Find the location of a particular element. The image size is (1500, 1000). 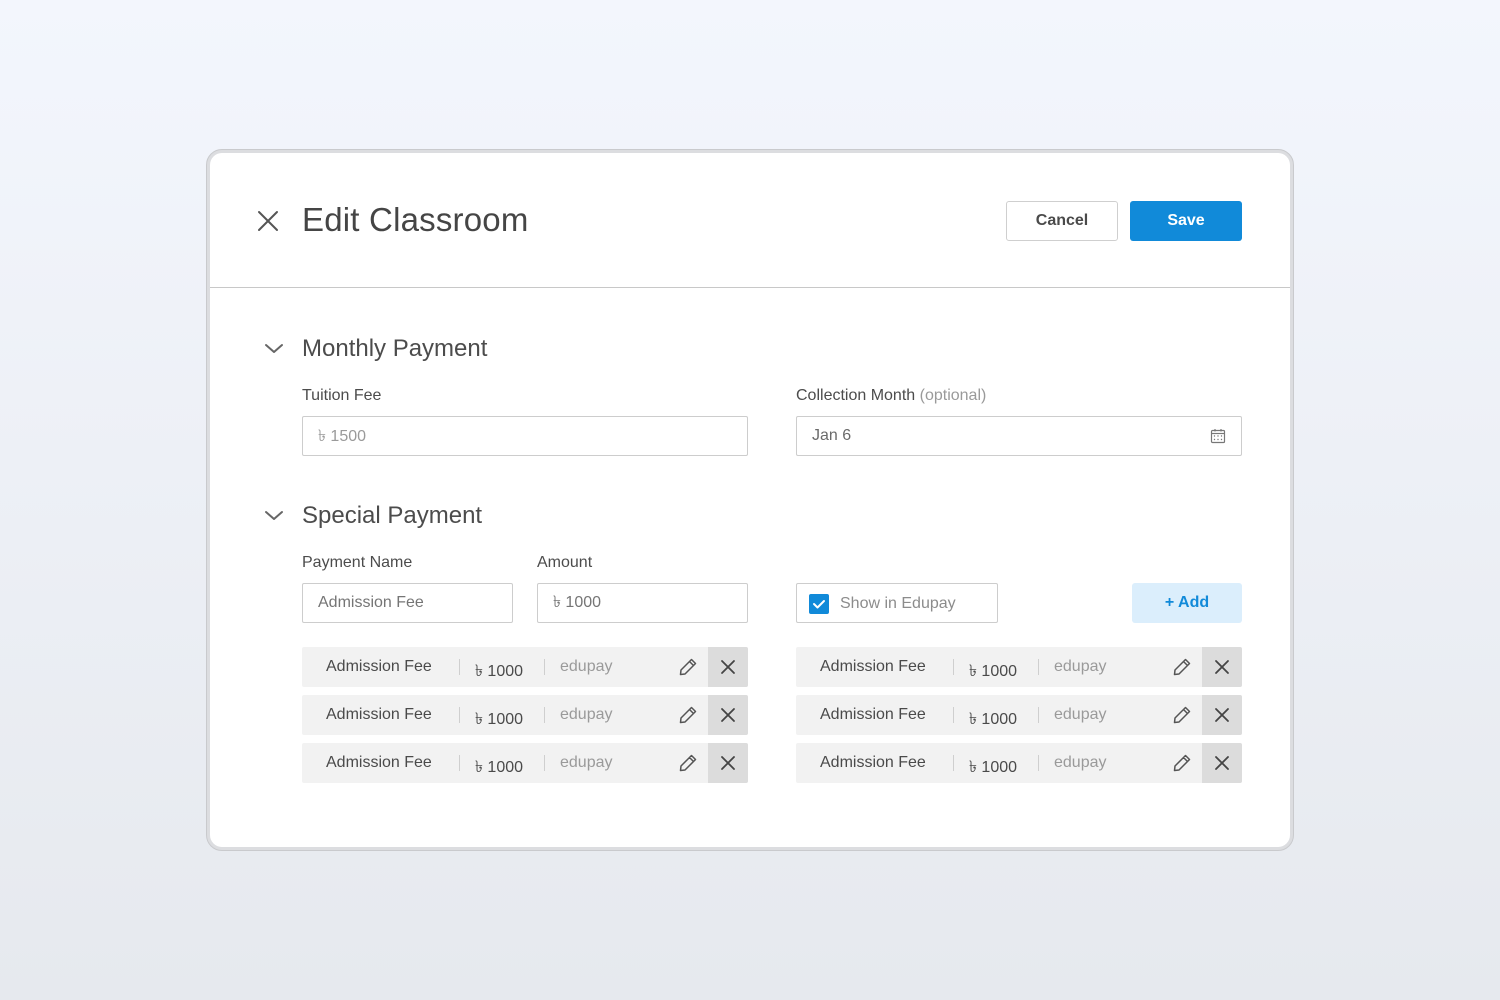

payment-name-input is located at coordinates (407, 603).